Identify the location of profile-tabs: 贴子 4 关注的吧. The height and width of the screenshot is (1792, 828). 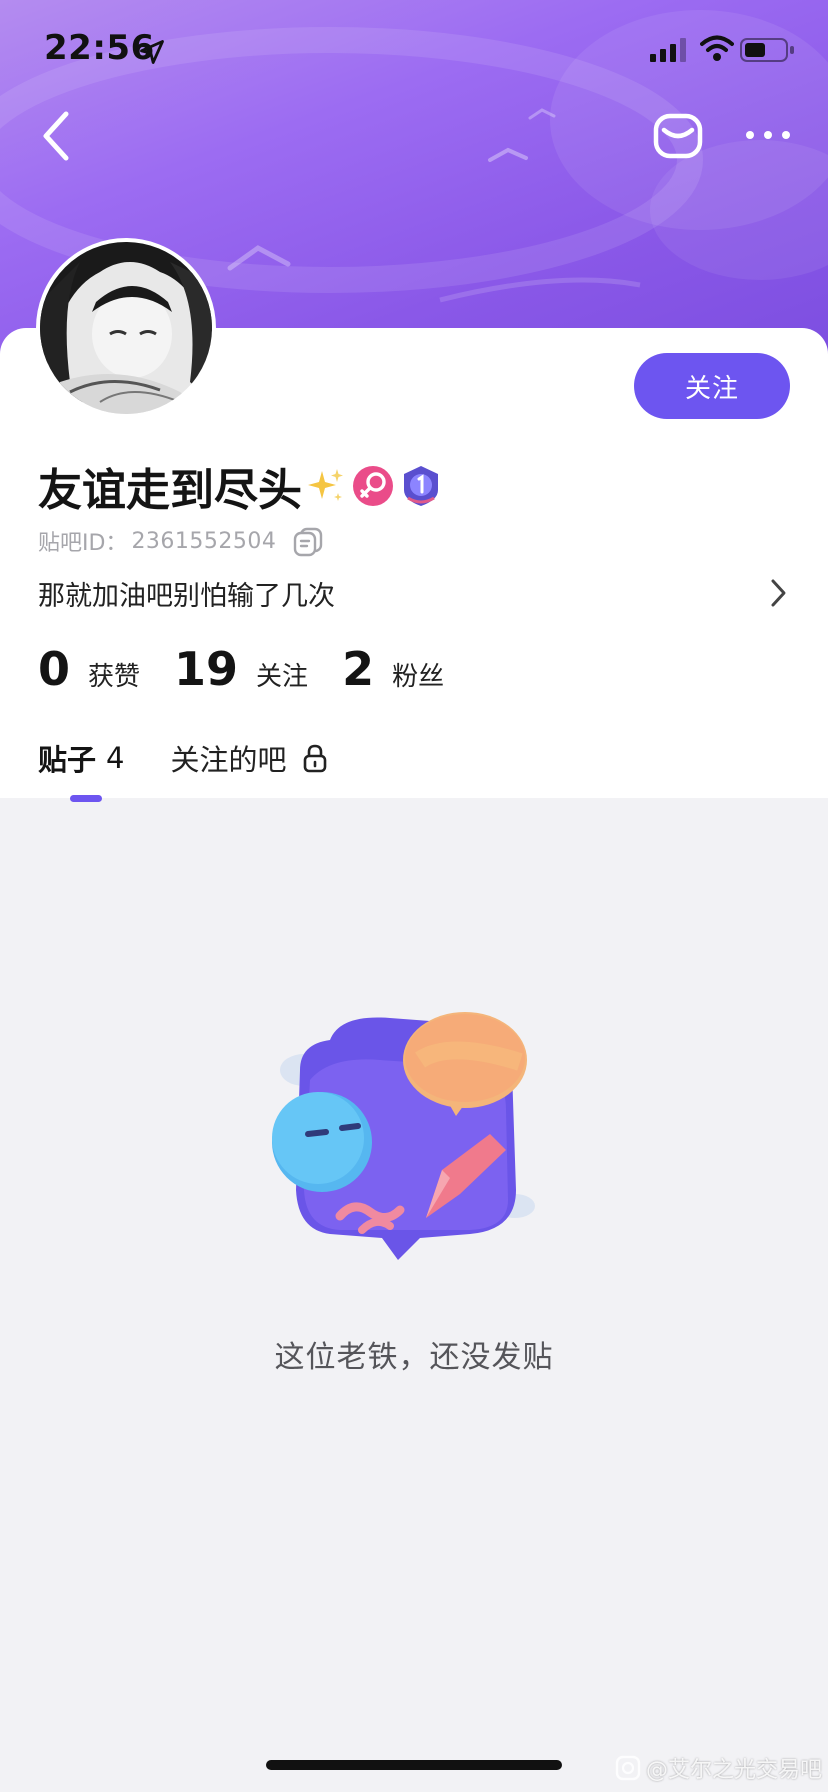
(206, 765).